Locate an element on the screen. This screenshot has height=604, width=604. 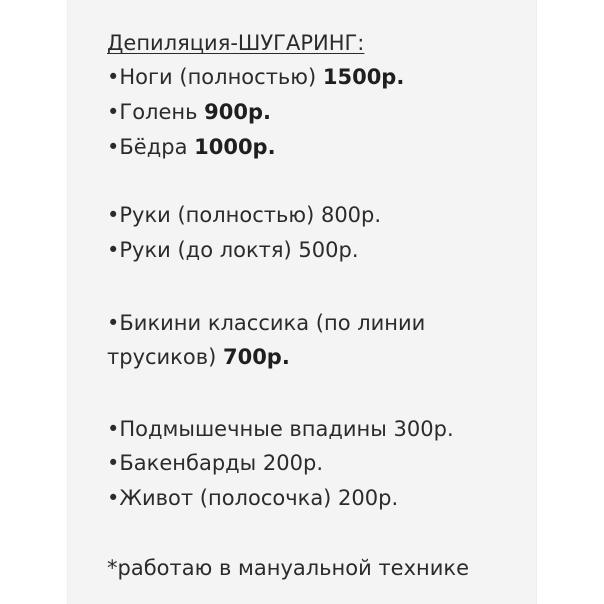
item-text: •Подмышечные впадины 300р. is located at coordinates (280, 429).